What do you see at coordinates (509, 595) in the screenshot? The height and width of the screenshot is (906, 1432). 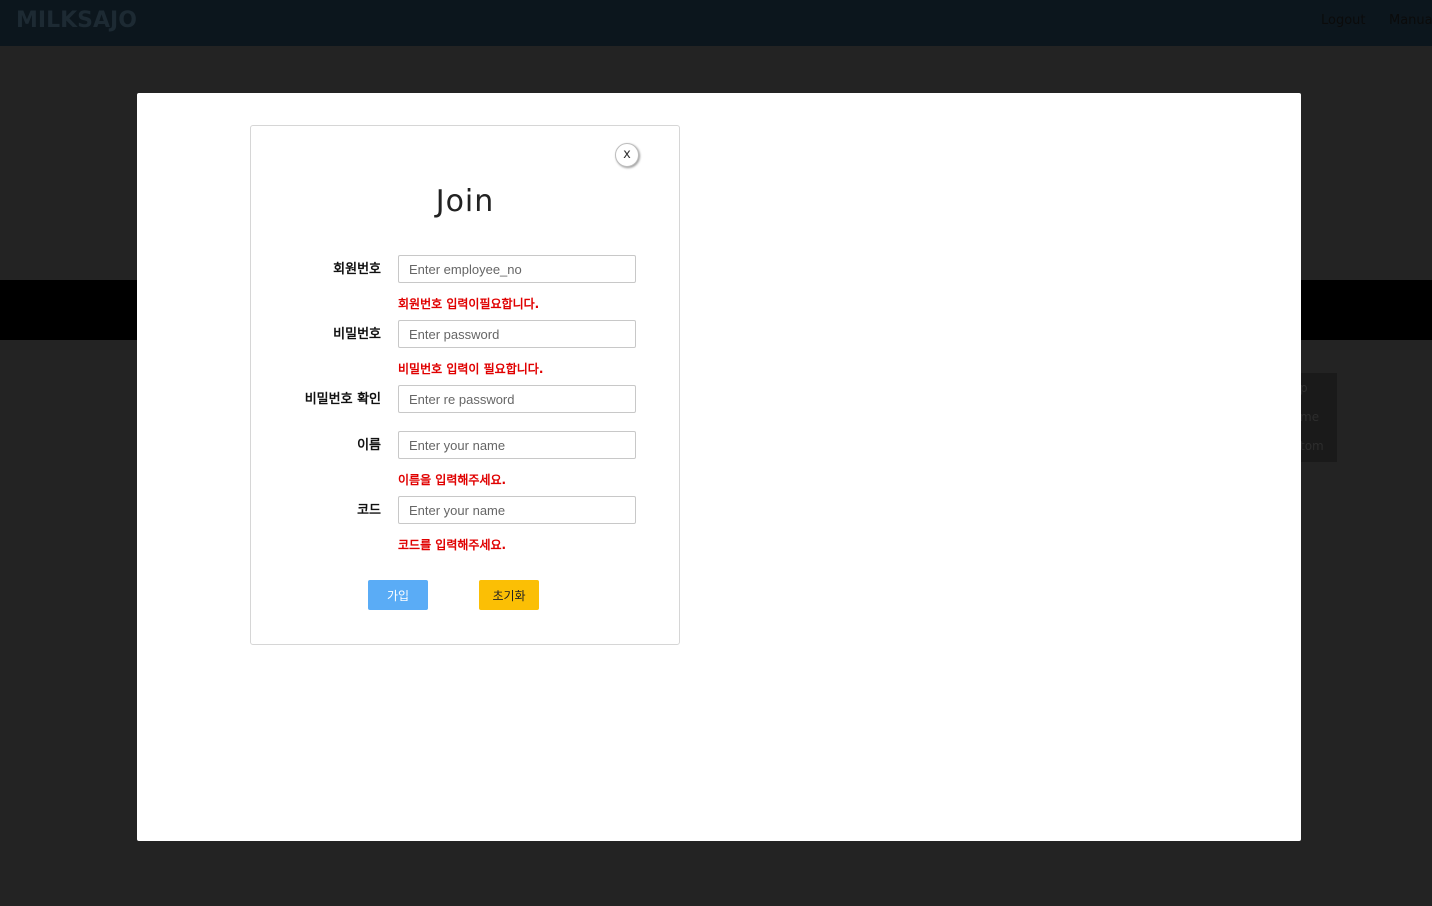 I see `reset-button: 초기화` at bounding box center [509, 595].